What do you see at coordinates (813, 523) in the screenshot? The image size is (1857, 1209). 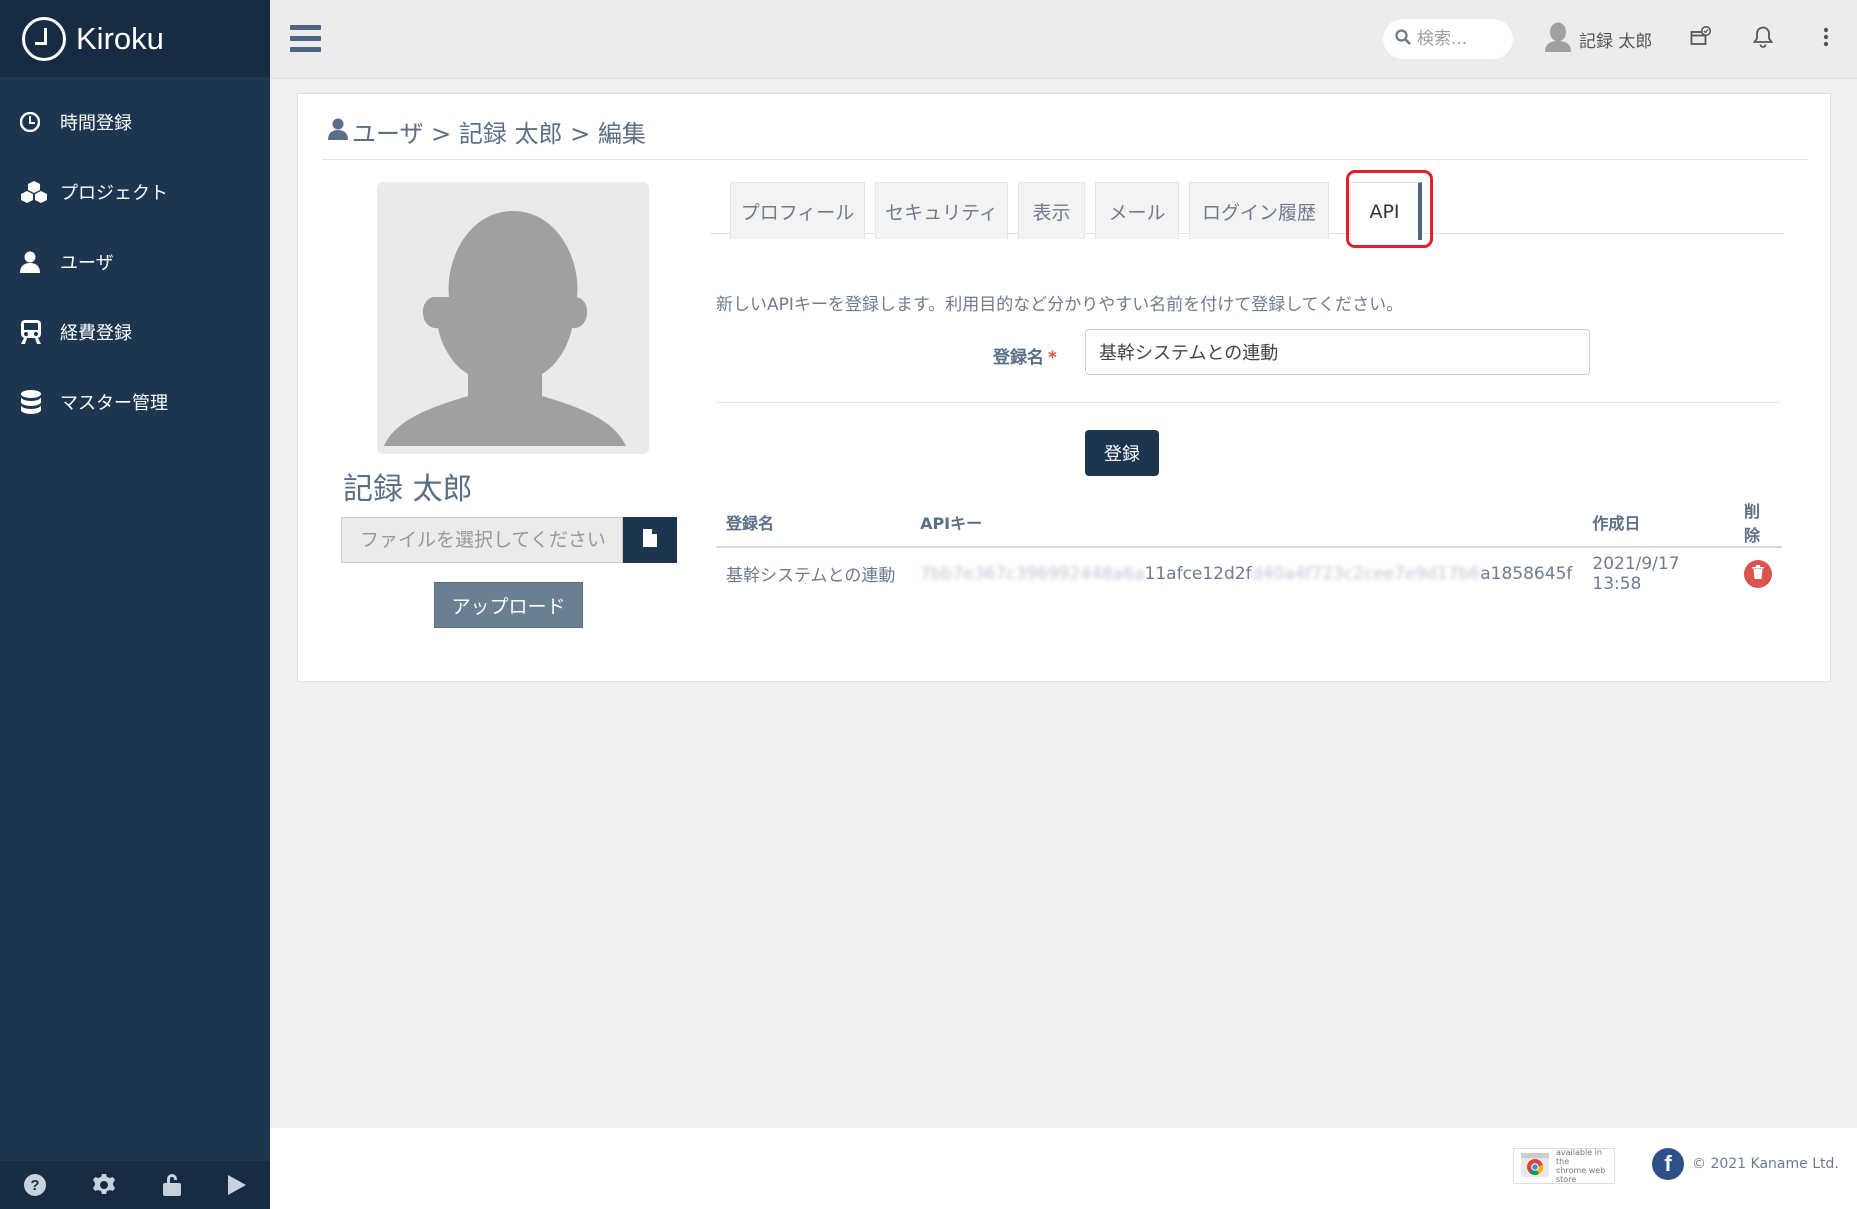 I see `column-header-name: 登録名` at bounding box center [813, 523].